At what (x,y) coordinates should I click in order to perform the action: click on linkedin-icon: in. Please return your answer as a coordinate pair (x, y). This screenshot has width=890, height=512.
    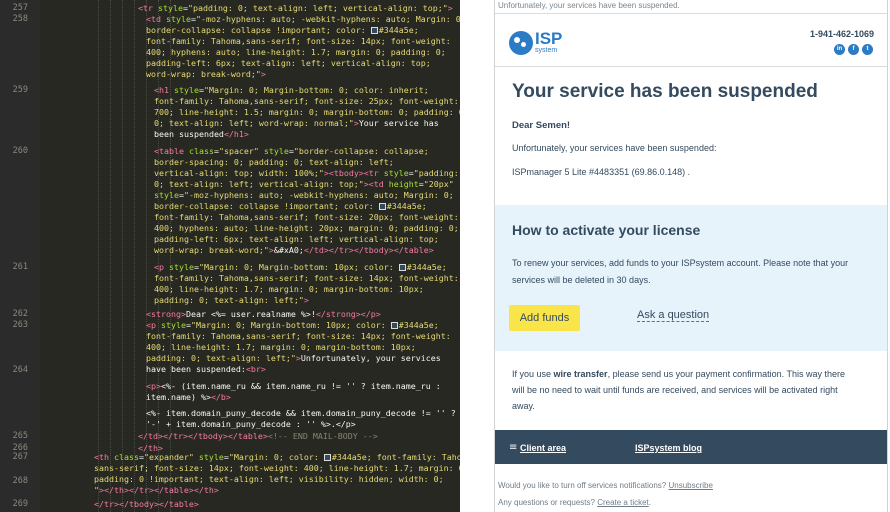
    Looking at the image, I should click on (839, 49).